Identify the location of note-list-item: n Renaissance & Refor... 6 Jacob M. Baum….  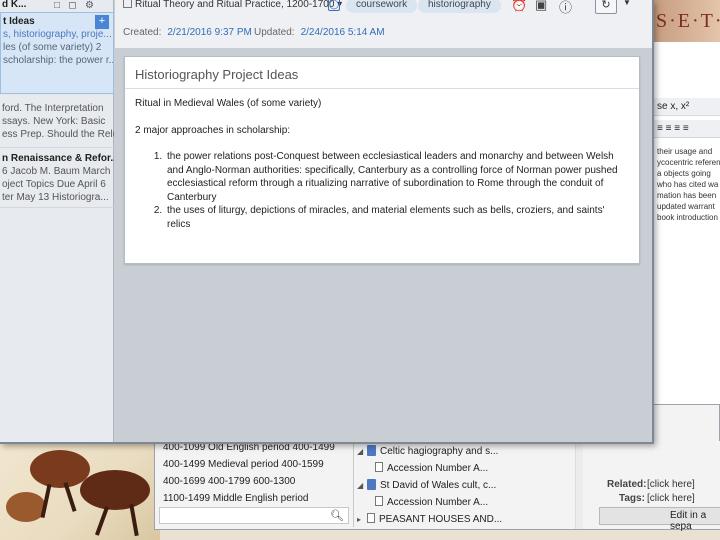
(57, 179).